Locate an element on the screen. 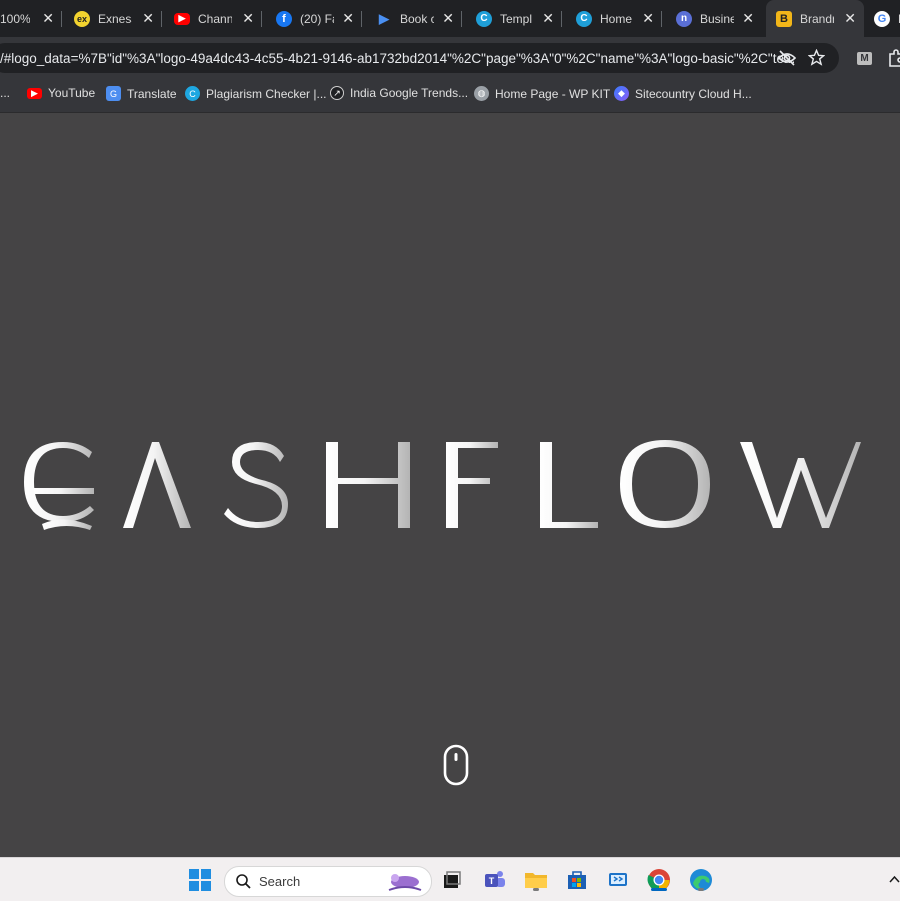 This screenshot has height=901, width=900. bookmark-translate: G Translate is located at coordinates (141, 93).